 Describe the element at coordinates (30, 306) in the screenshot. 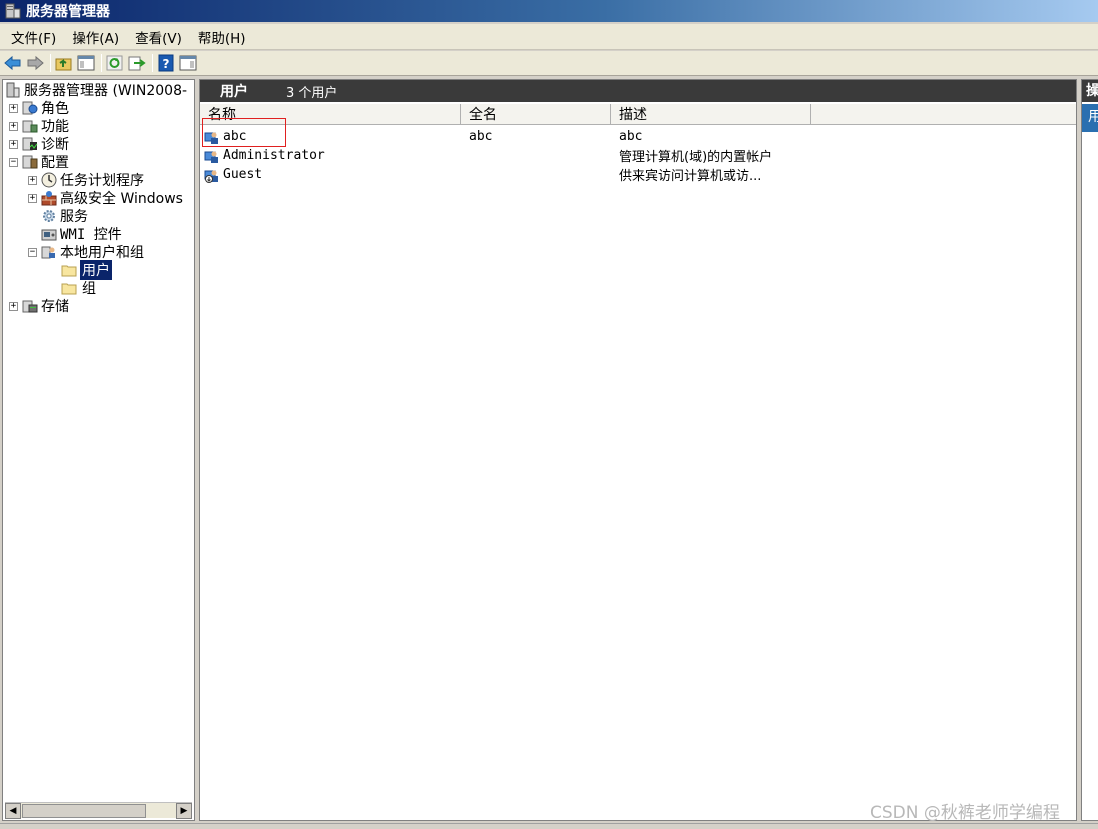

I see `storage-icon` at that location.